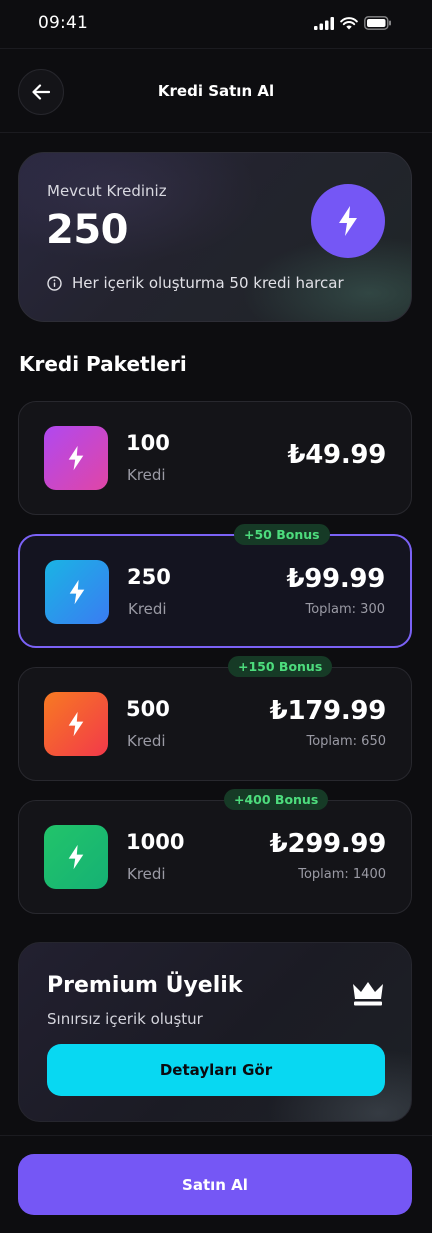  I want to click on package-price: ₺99.99, so click(335, 579).